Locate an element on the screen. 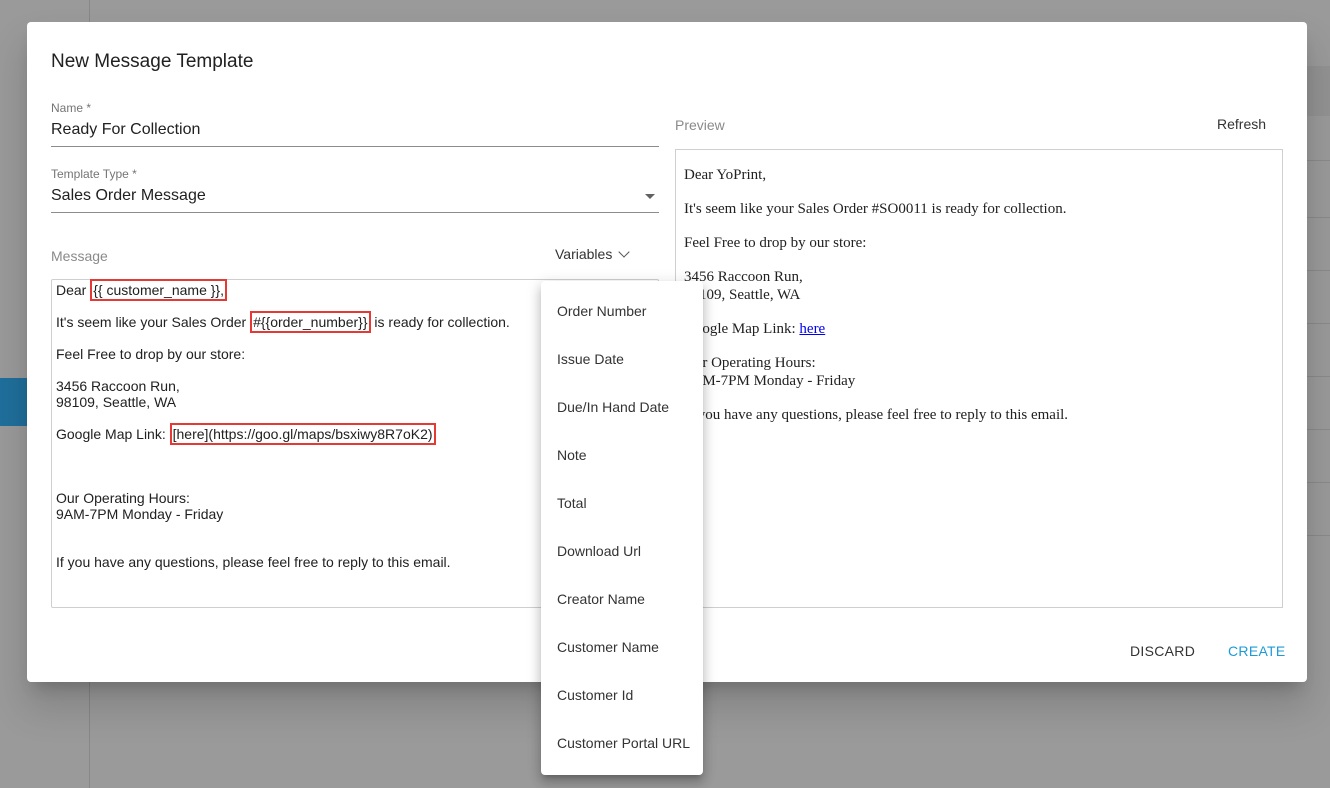  template-type-underline is located at coordinates (355, 212).